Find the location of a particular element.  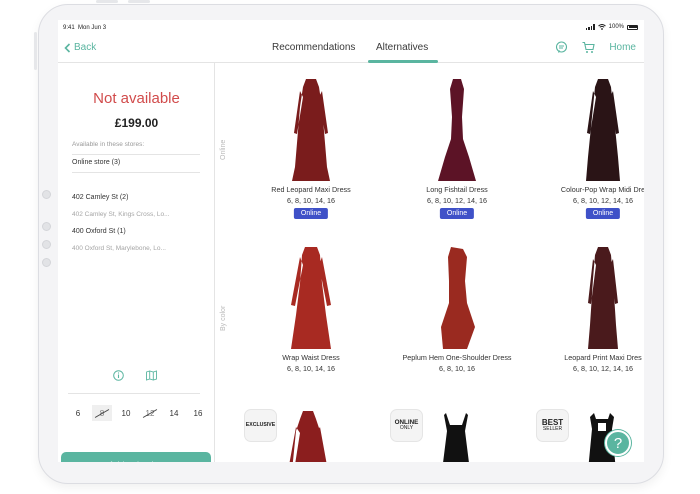

product-card: Wrap Waist Dress 6, 8, 10, 14, 16 is located at coordinates (311, 320).